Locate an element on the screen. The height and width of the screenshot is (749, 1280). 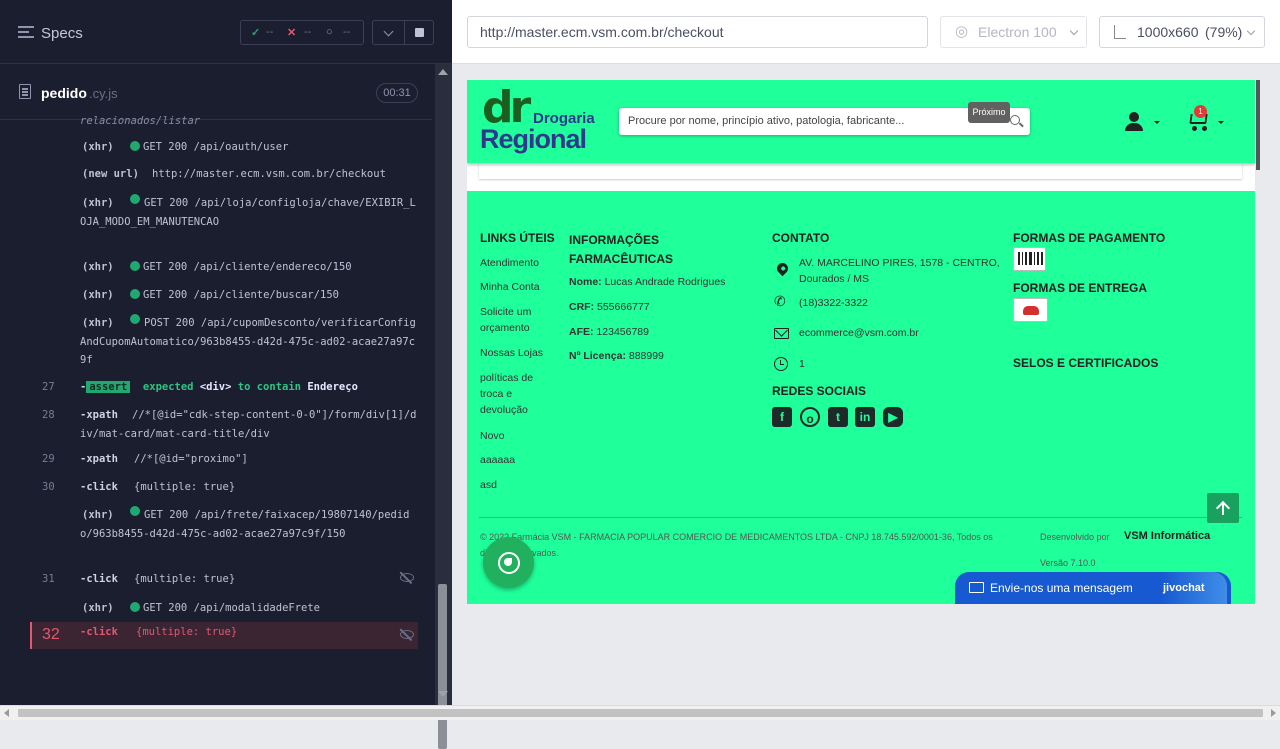
contact-phone: (18)3322-3322 is located at coordinates (833, 303).